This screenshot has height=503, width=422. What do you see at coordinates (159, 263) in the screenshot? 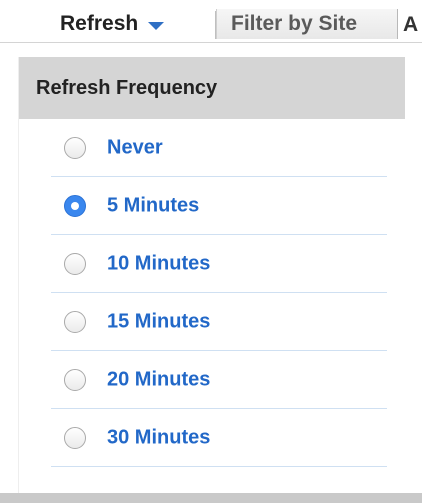
I see `option-label: 10 Minutes` at bounding box center [159, 263].